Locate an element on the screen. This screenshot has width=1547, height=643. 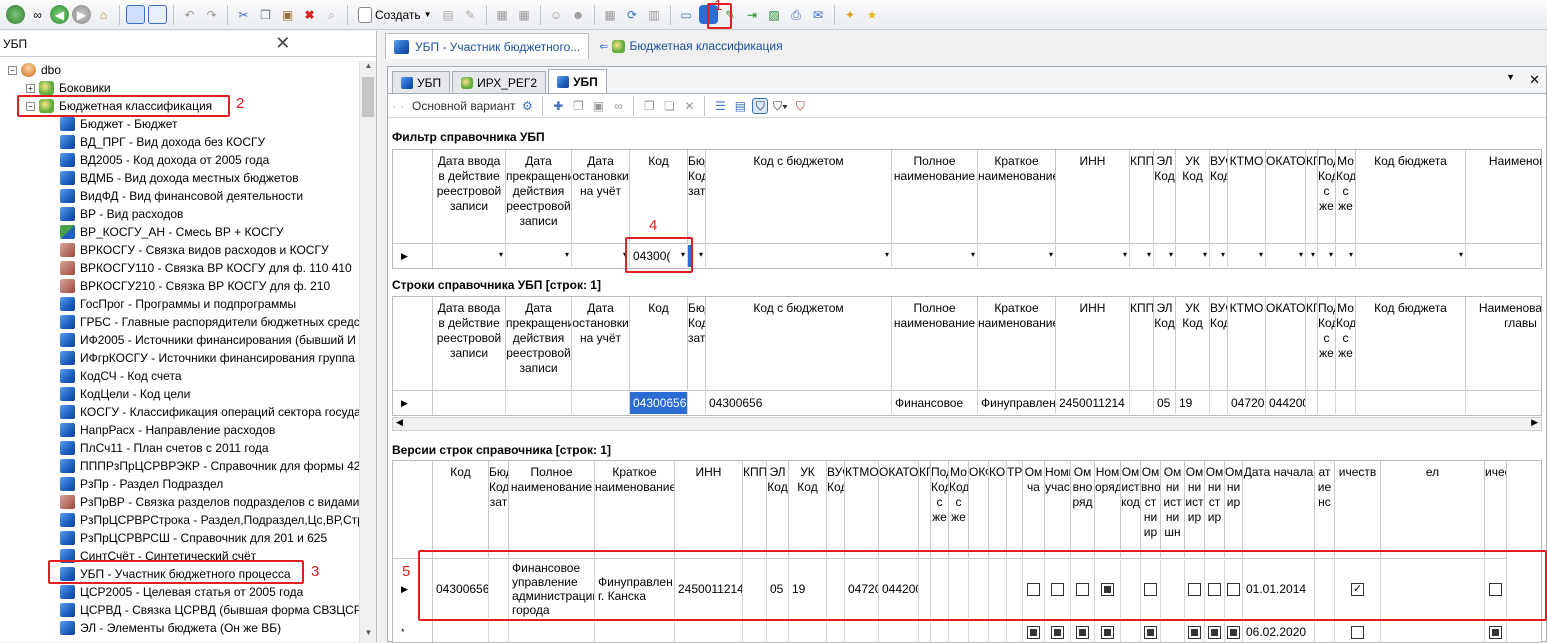
back-icon: ◀ is located at coordinates (59, 14).